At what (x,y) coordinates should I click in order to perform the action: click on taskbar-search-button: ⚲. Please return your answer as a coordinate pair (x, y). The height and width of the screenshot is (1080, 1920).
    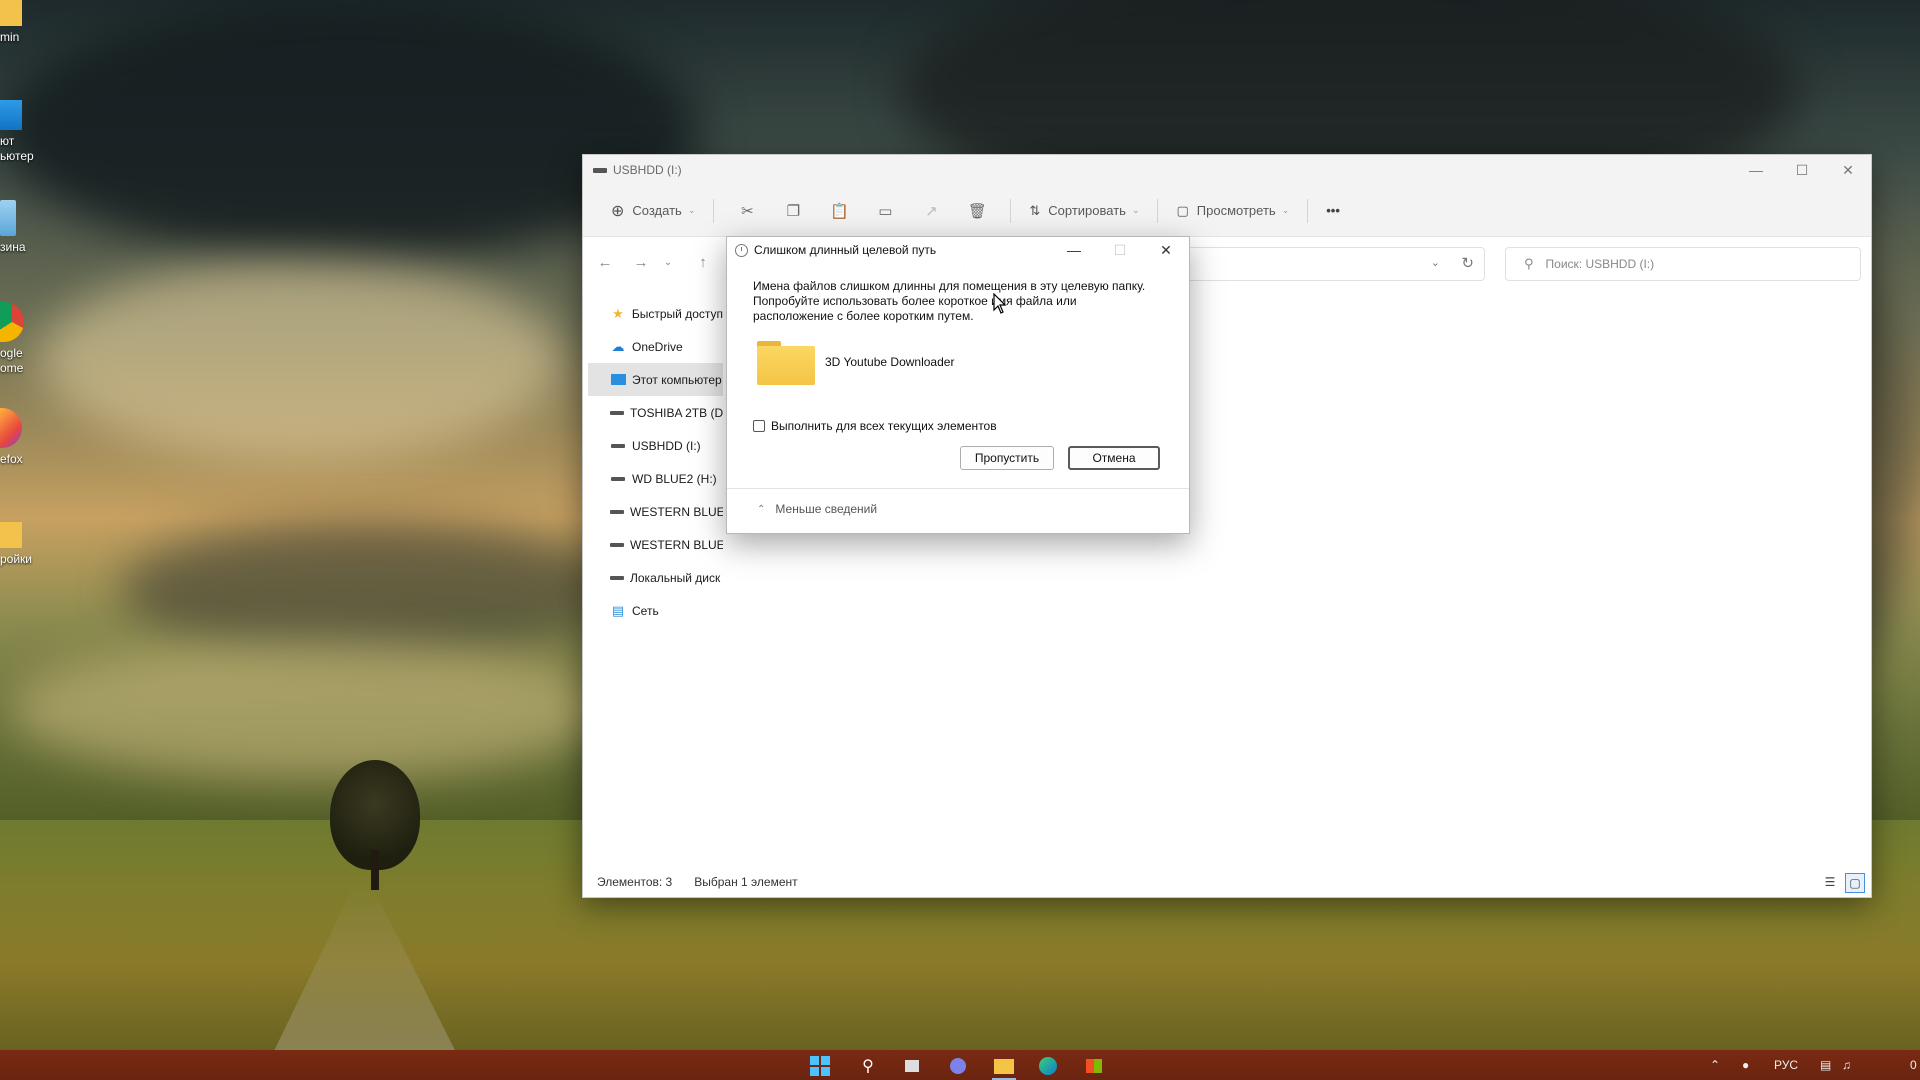
    Looking at the image, I should click on (868, 1066).